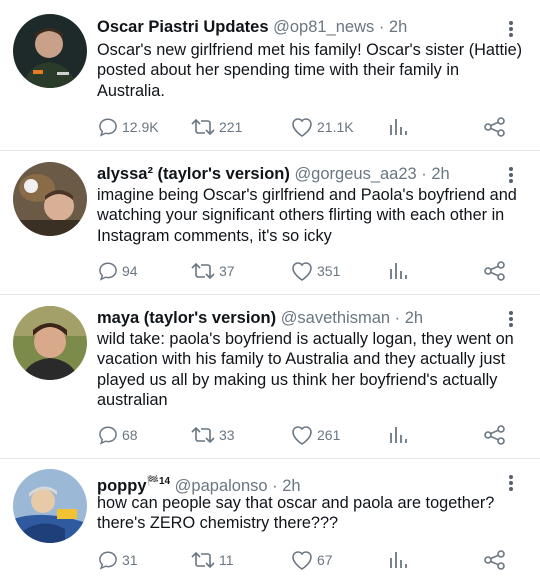 The image size is (540, 577). Describe the element at coordinates (270, 560) in the screenshot. I see `tweet-actions: 31 11 67` at that location.